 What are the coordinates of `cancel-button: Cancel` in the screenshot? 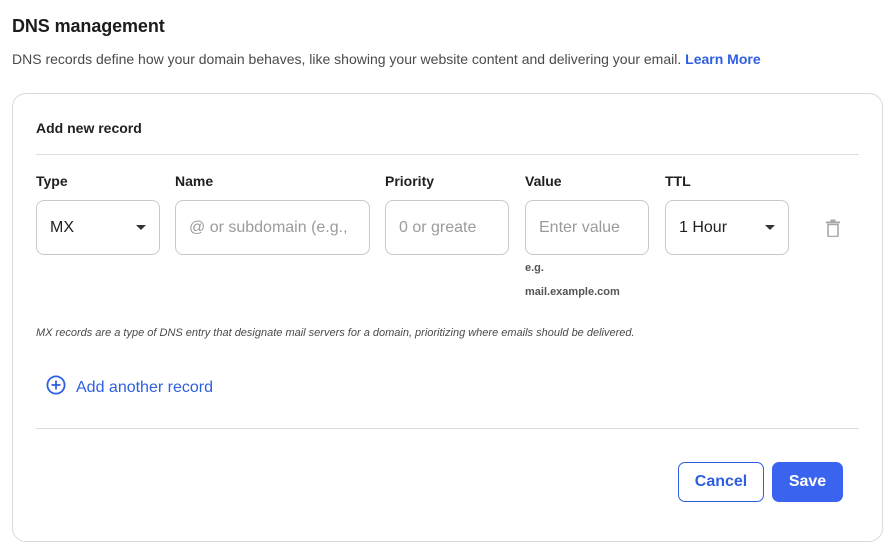 It's located at (721, 482).